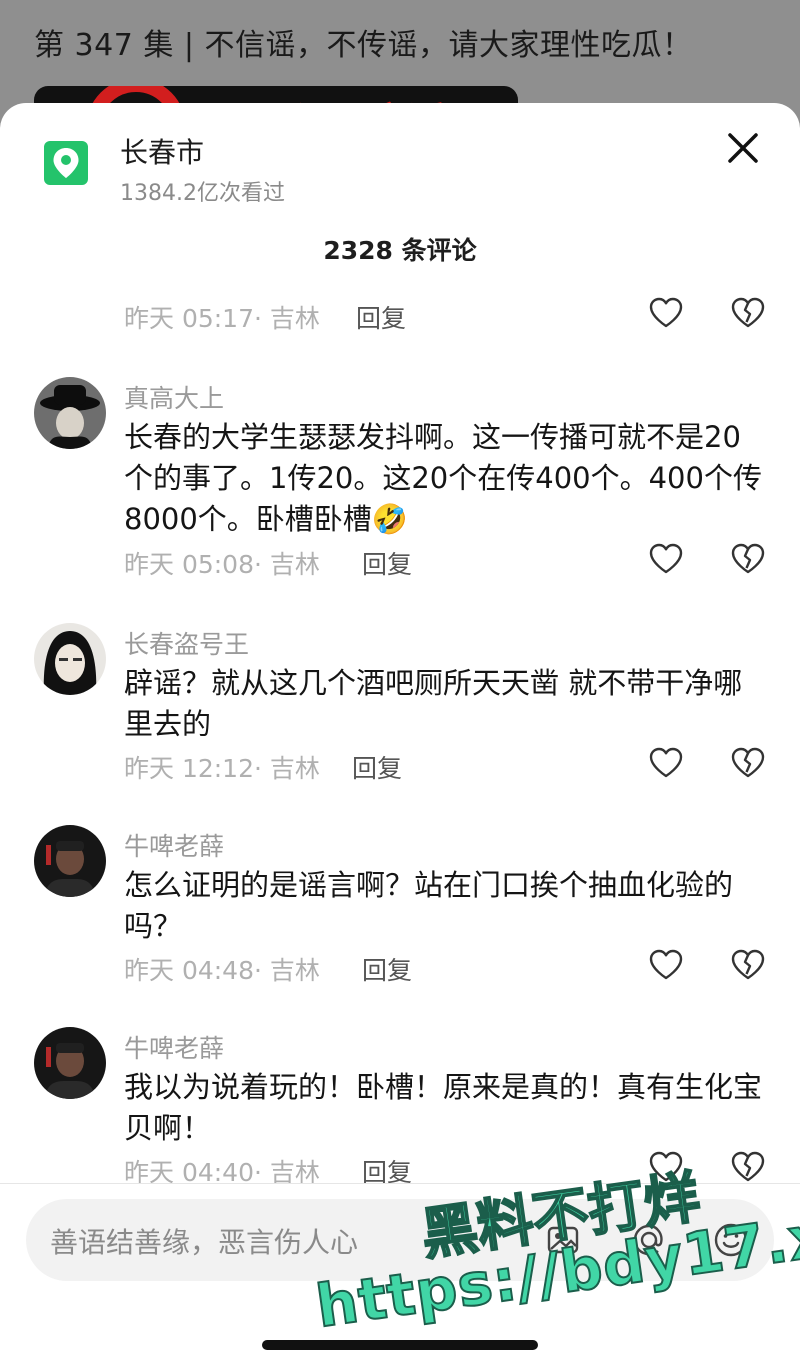 This screenshot has width=800, height=1367. I want to click on comment-author: 长春盗号王, so click(186, 643).